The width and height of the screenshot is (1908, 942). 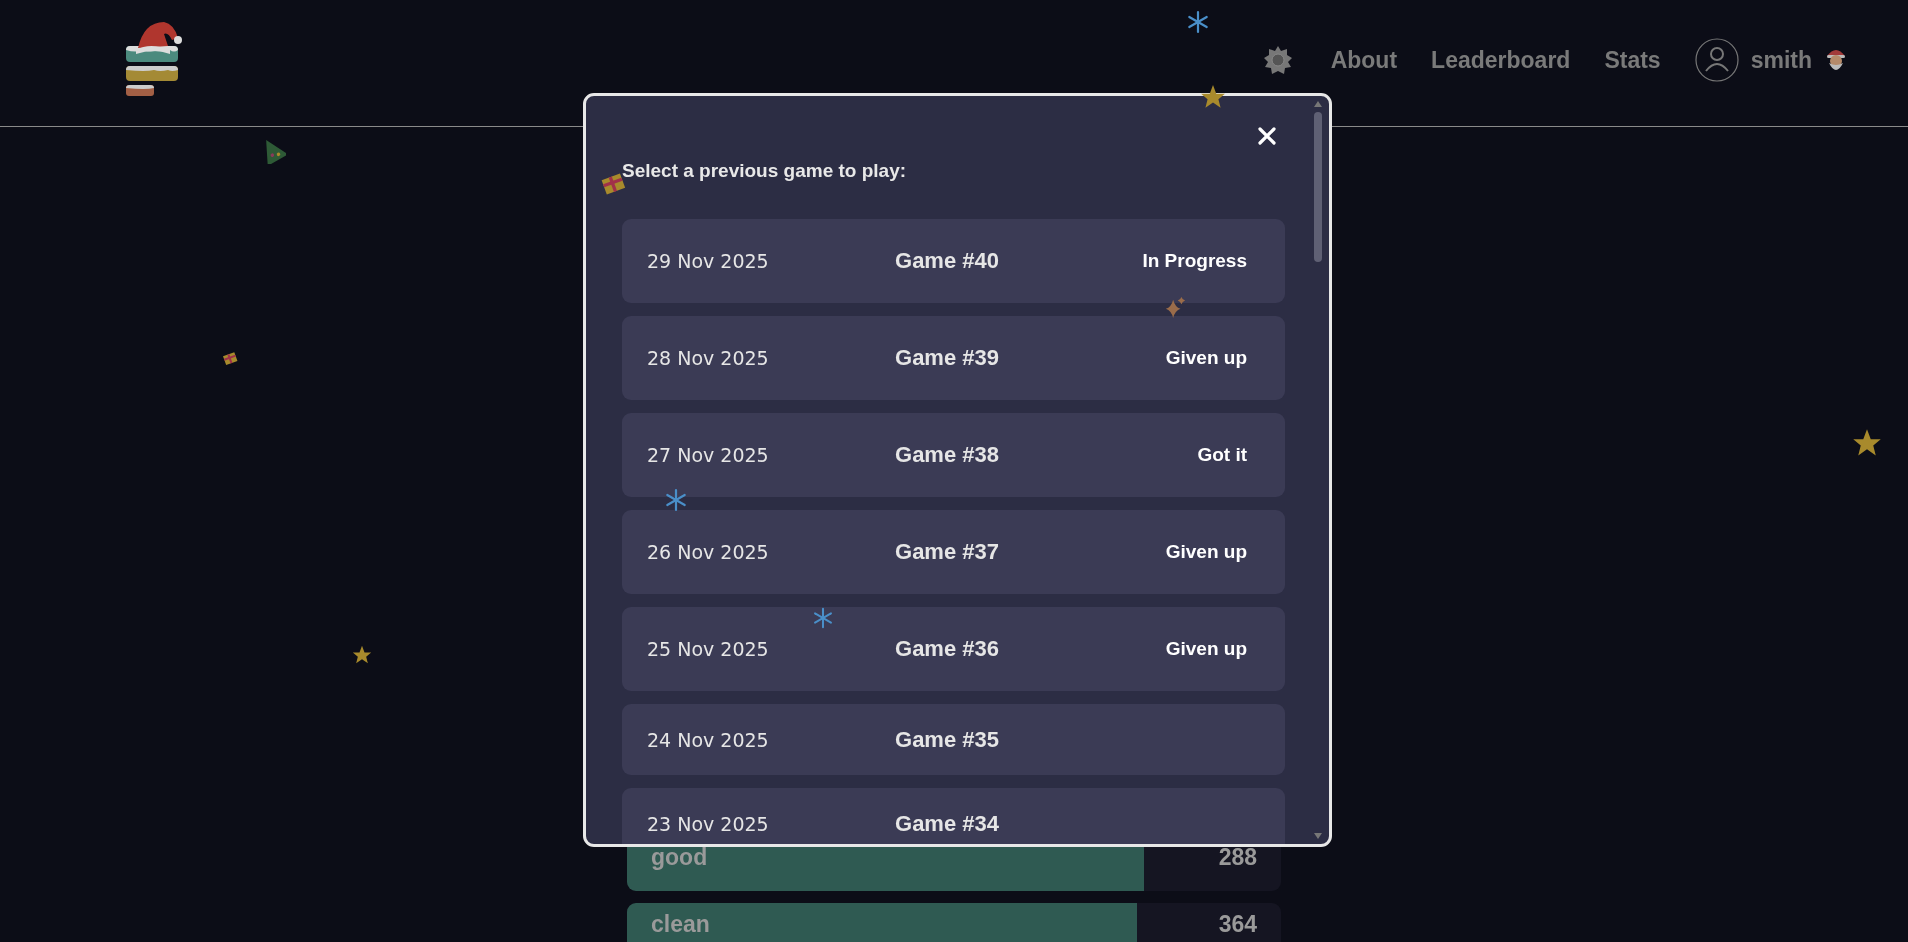 I want to click on game-row: 27 Nov 2025 Game #38 Got it, so click(x=953, y=455).